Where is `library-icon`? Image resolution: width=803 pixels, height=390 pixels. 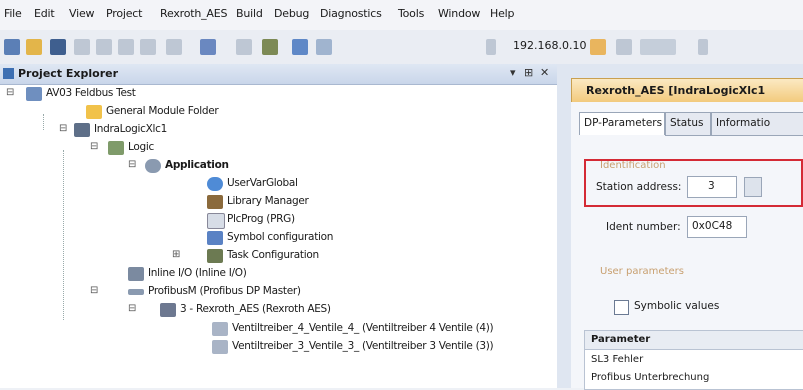 library-icon is located at coordinates (215, 202).